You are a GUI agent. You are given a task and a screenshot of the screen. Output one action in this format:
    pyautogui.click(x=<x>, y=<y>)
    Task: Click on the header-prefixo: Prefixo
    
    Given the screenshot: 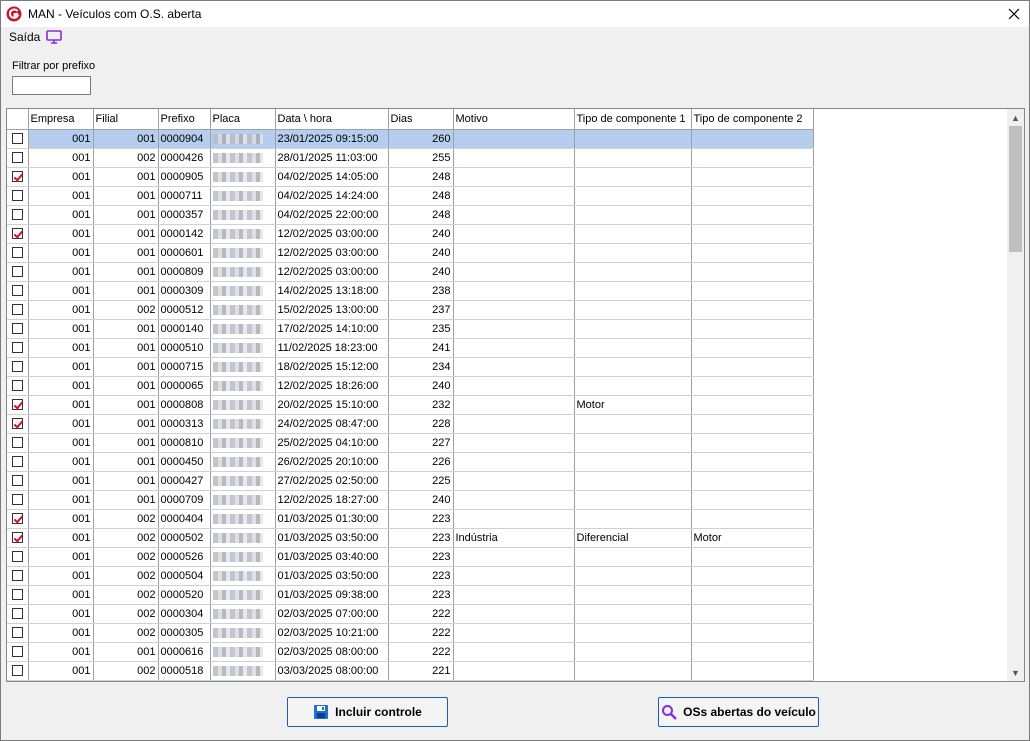 What is the action you would take?
    pyautogui.click(x=184, y=119)
    